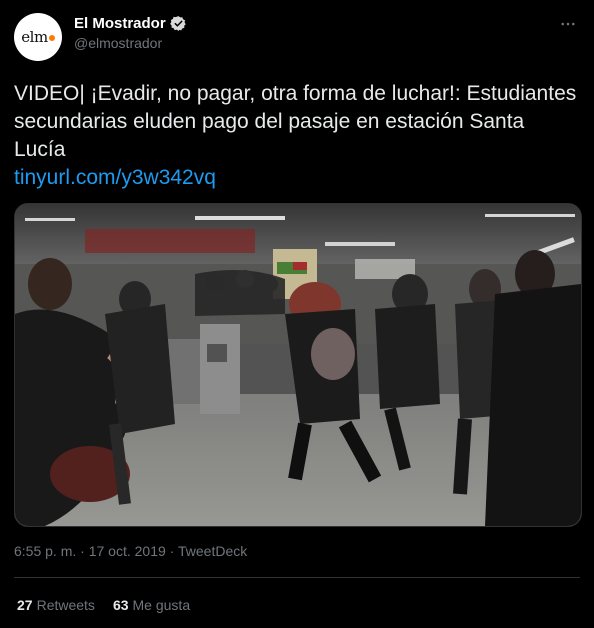 Image resolution: width=594 pixels, height=628 pixels. What do you see at coordinates (45, 551) in the screenshot?
I see `tweet-time: 6:55 p. m.` at bounding box center [45, 551].